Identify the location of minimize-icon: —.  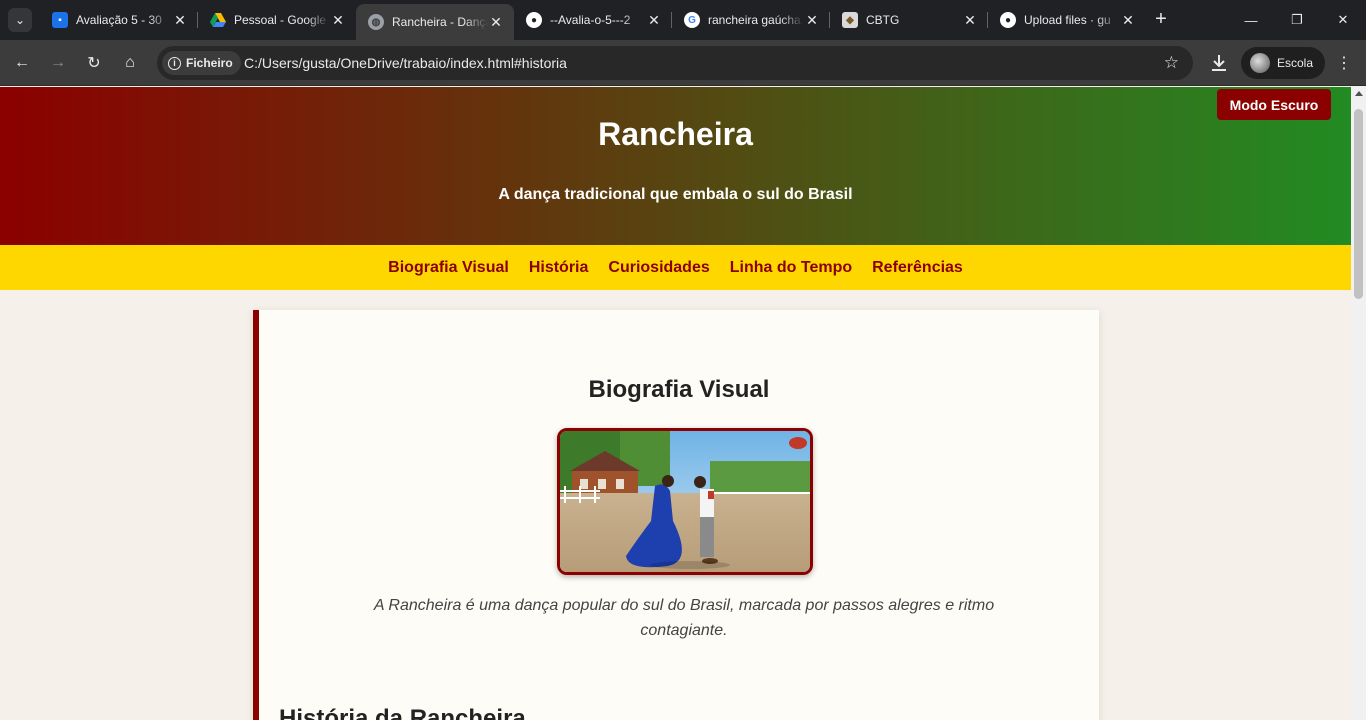
(1251, 20).